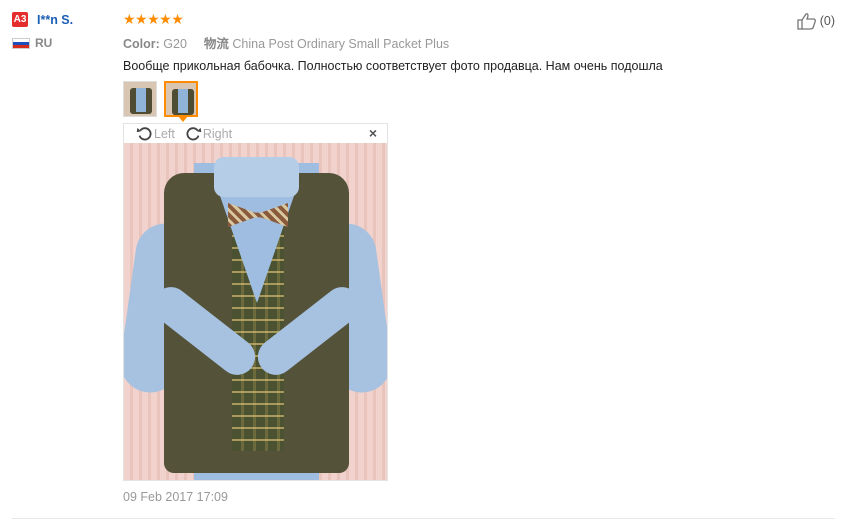 This screenshot has width=863, height=521. I want to click on user-name: I**n S., so click(55, 20).